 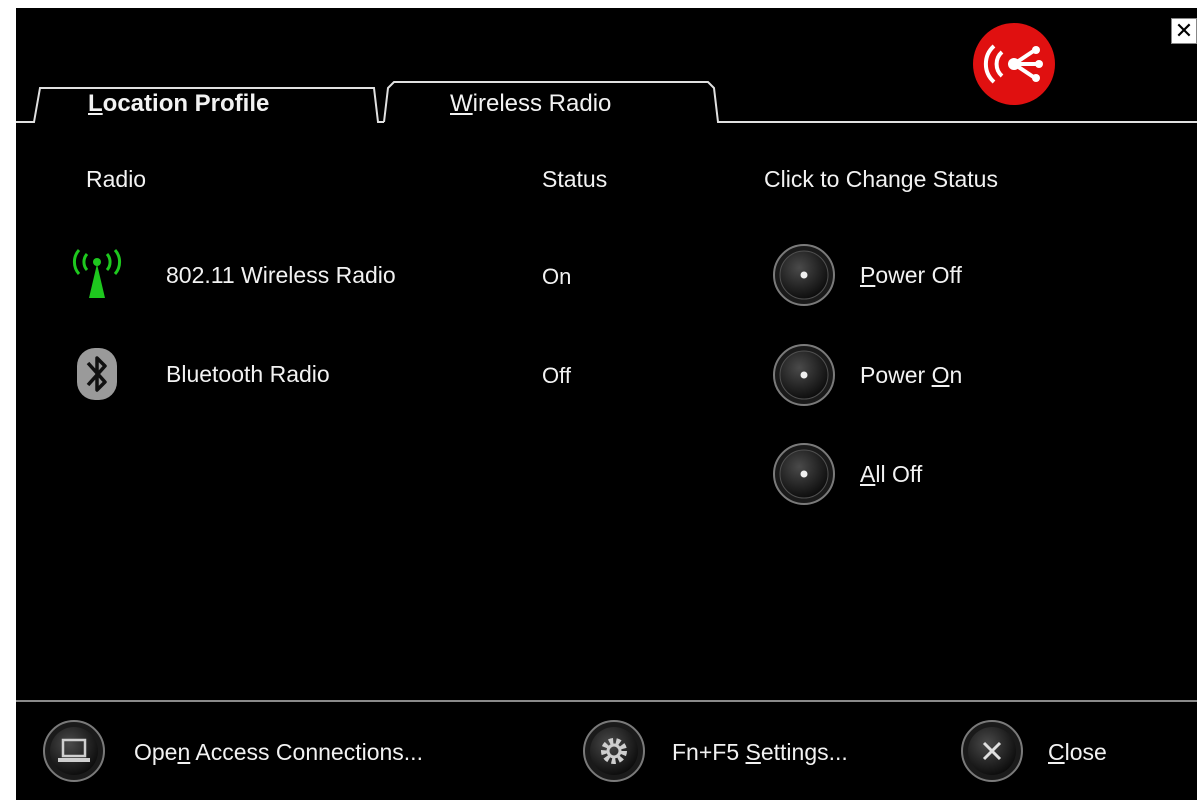 I want to click on footer-divider, so click(x=606, y=701).